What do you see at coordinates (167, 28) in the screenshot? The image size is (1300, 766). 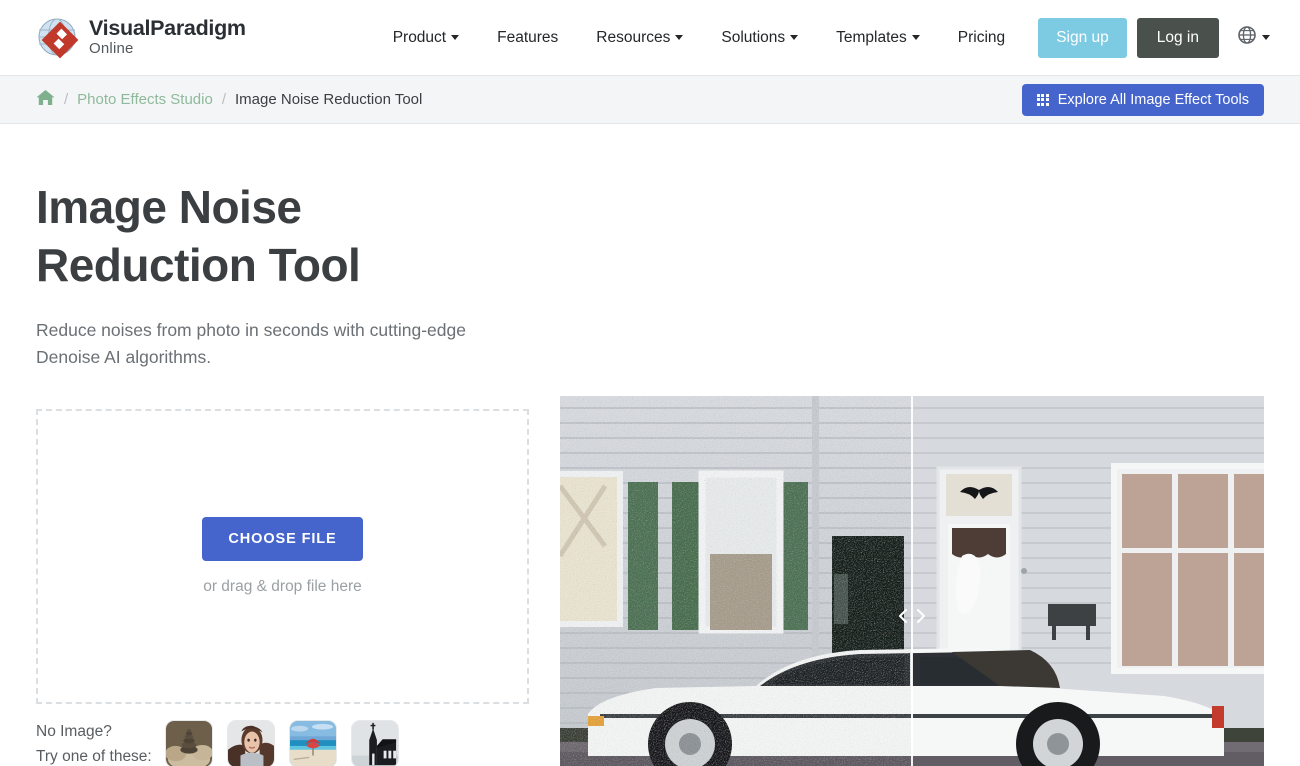 I see `brand-name: VisualParadigm` at bounding box center [167, 28].